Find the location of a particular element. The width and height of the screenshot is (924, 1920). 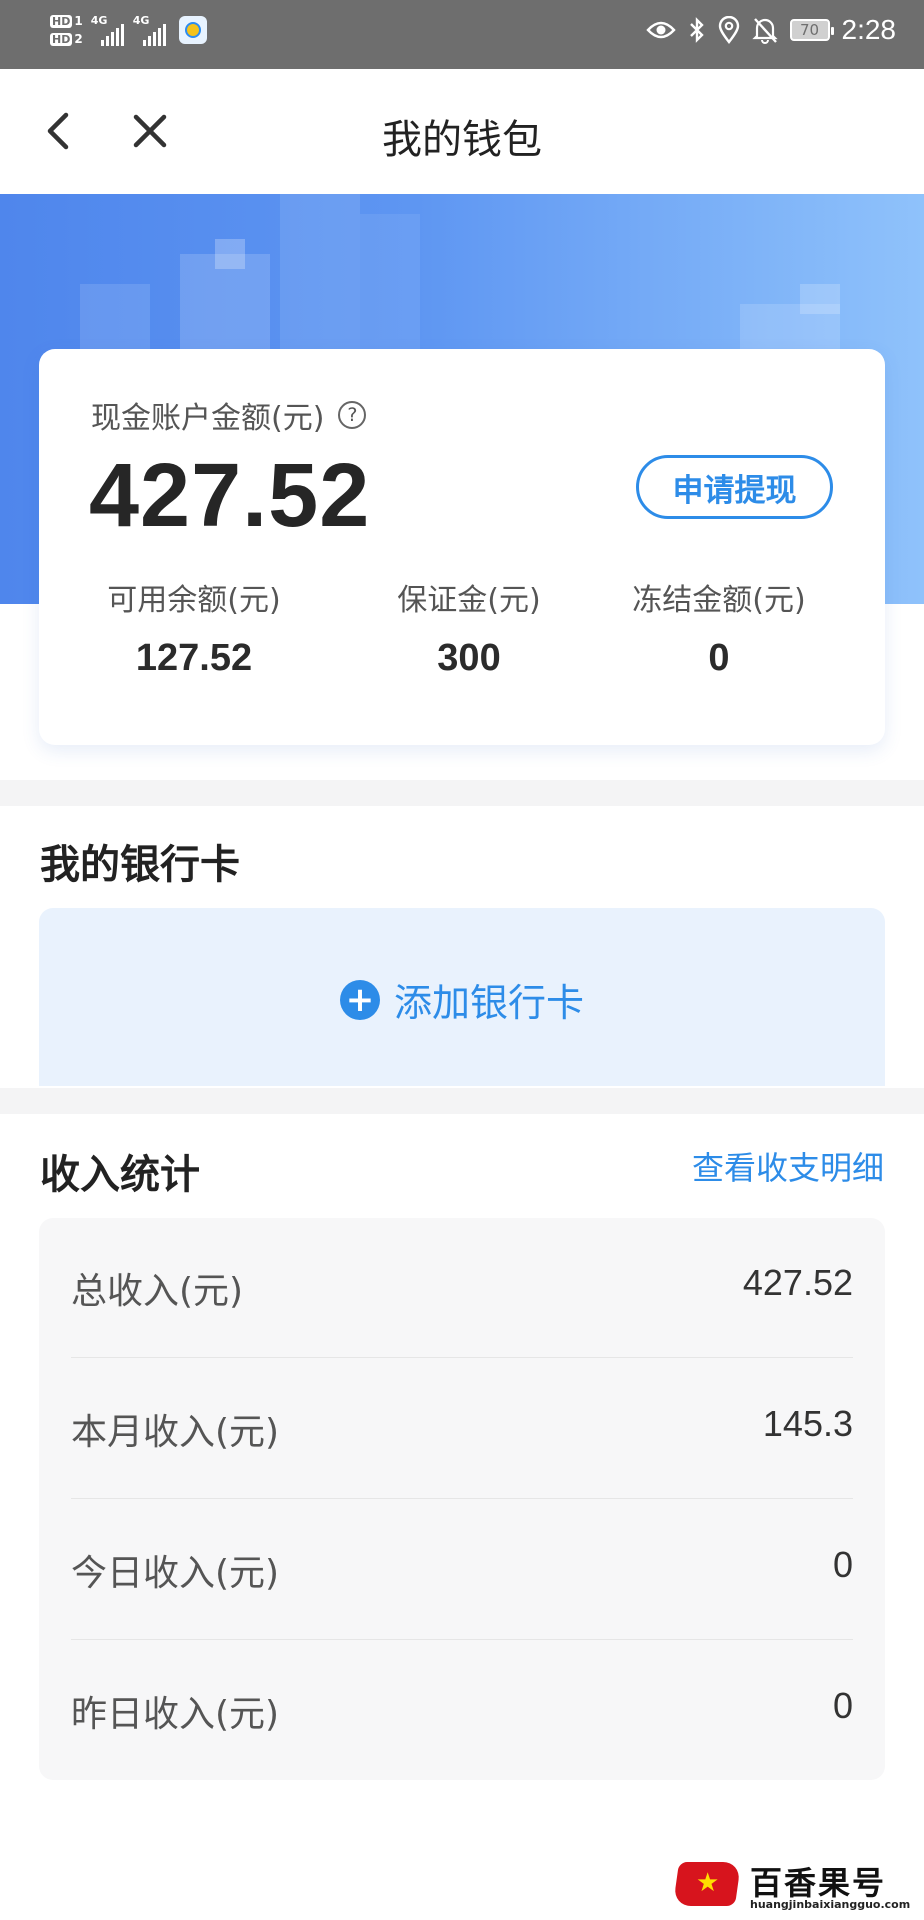

withdraw-button: 申请提现 is located at coordinates (734, 487).